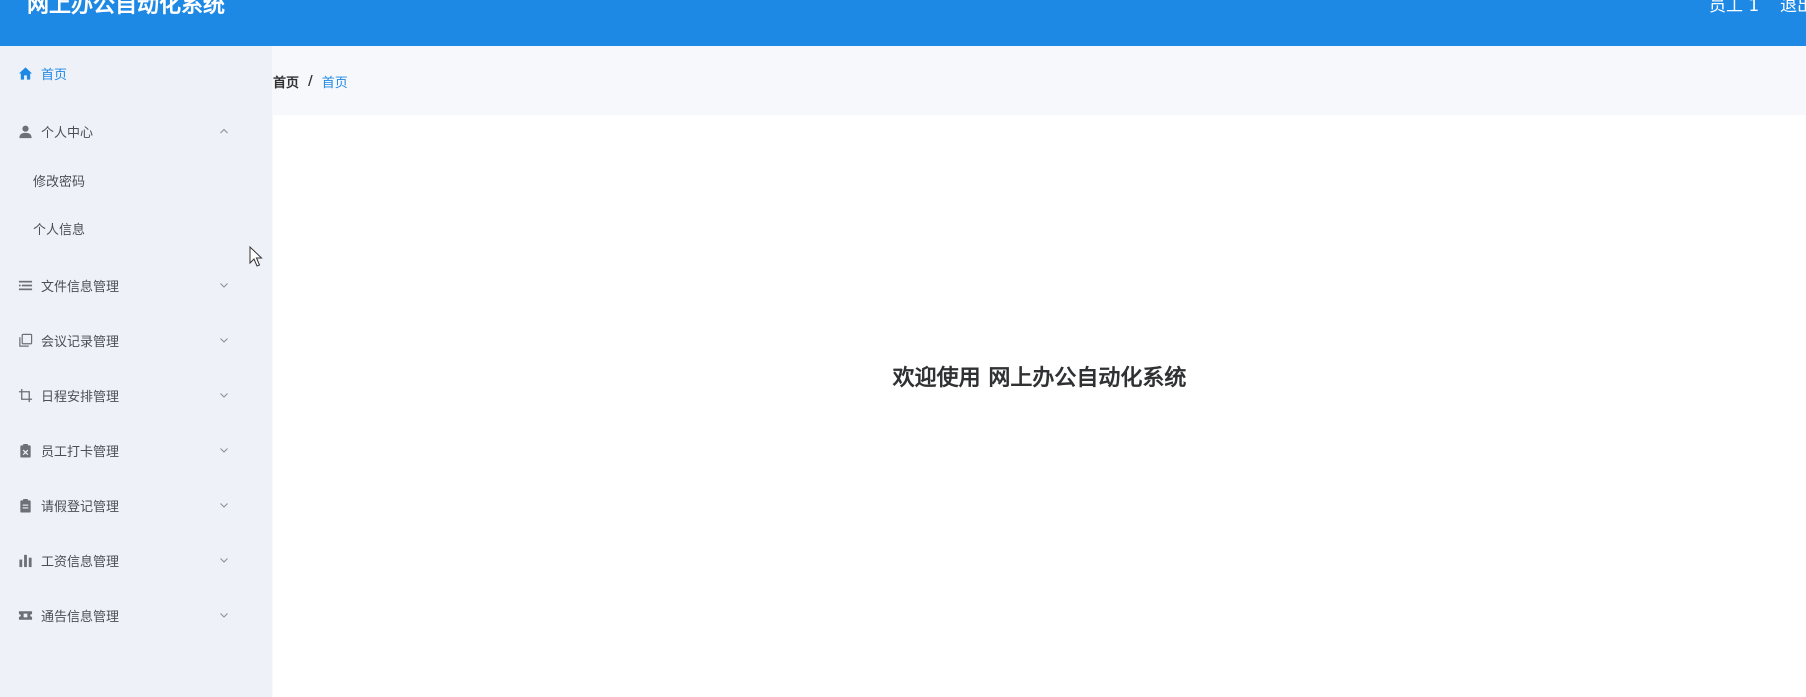 The height and width of the screenshot is (697, 1806). What do you see at coordinates (136, 285) in the screenshot?
I see `sidebar-item-file-management: 文件信息管理` at bounding box center [136, 285].